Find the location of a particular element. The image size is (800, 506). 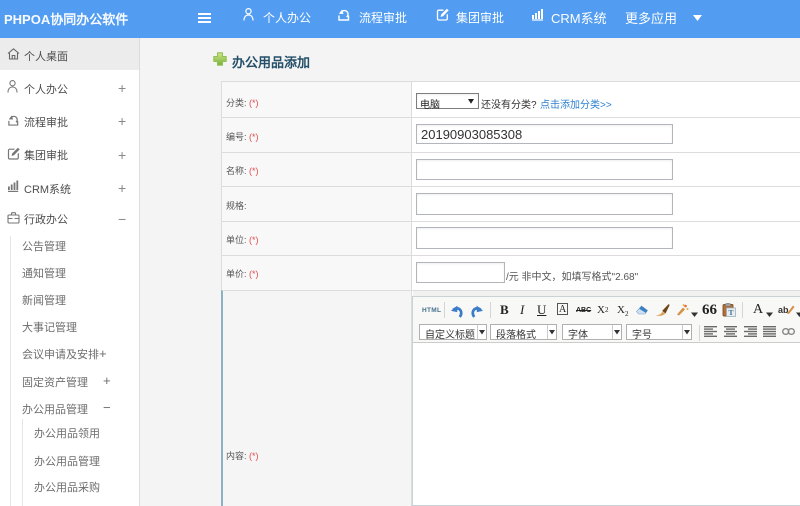

svg-text: T is located at coordinates (730, 312).